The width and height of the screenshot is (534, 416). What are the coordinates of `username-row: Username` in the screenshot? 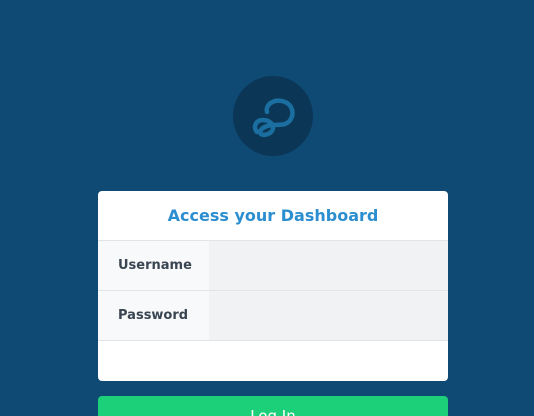 It's located at (273, 266).